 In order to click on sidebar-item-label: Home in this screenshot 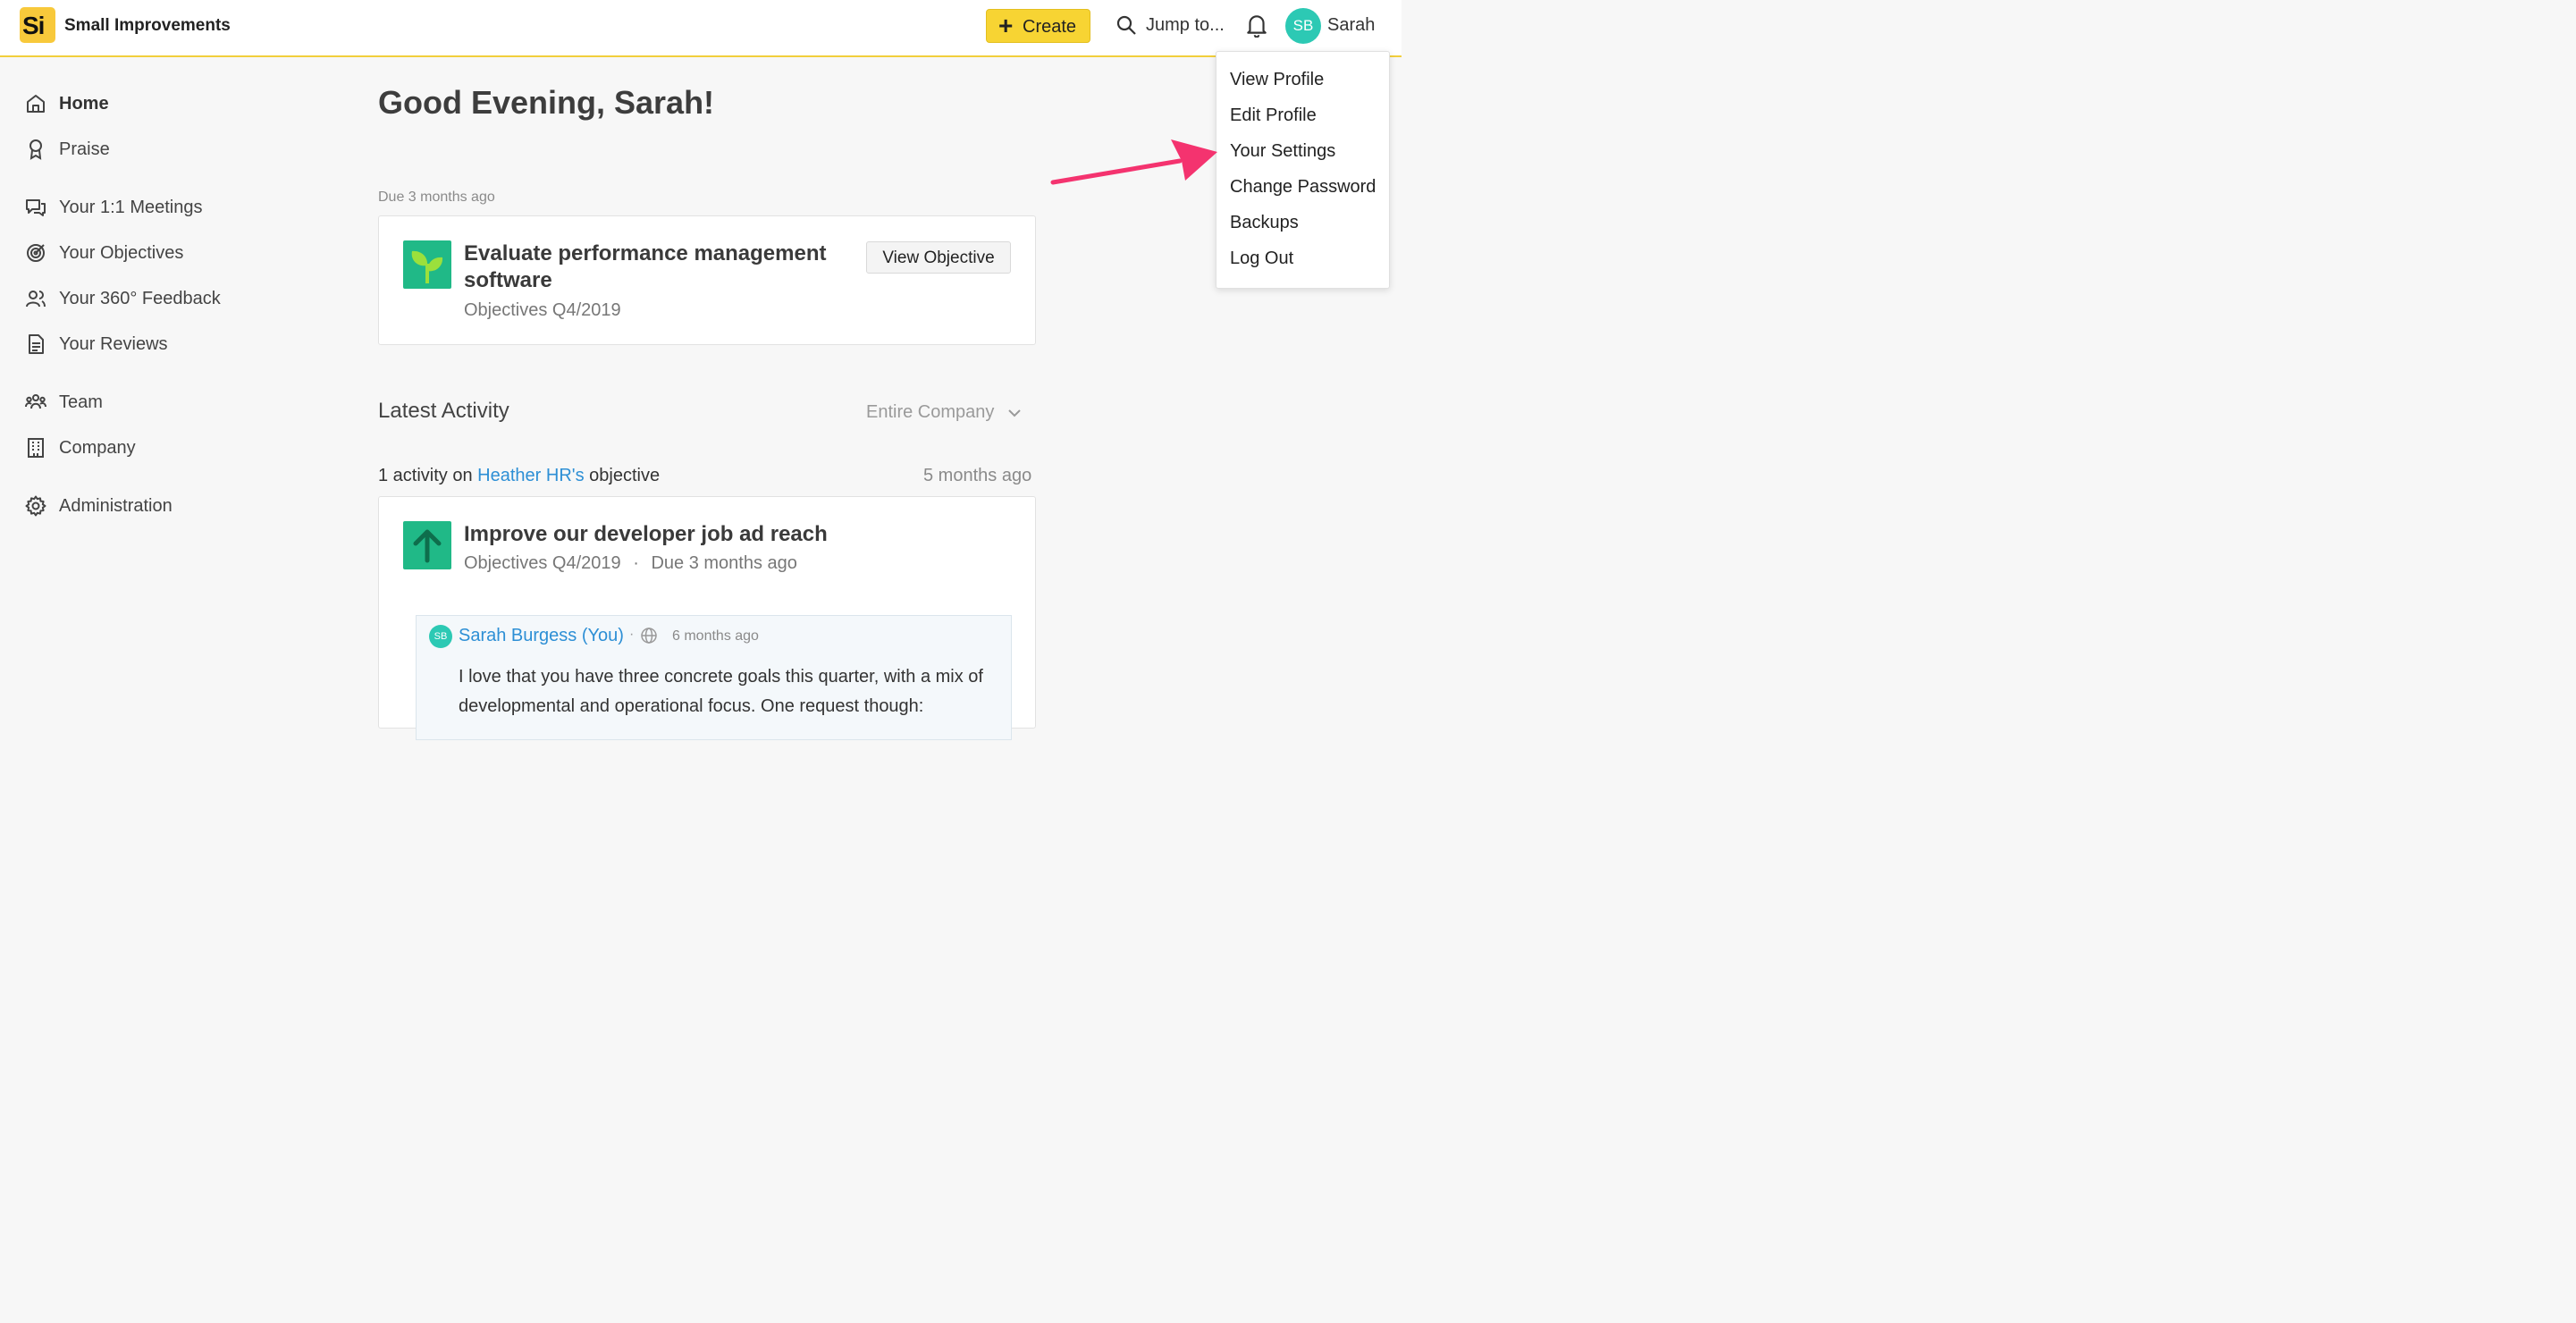, I will do `click(84, 104)`.